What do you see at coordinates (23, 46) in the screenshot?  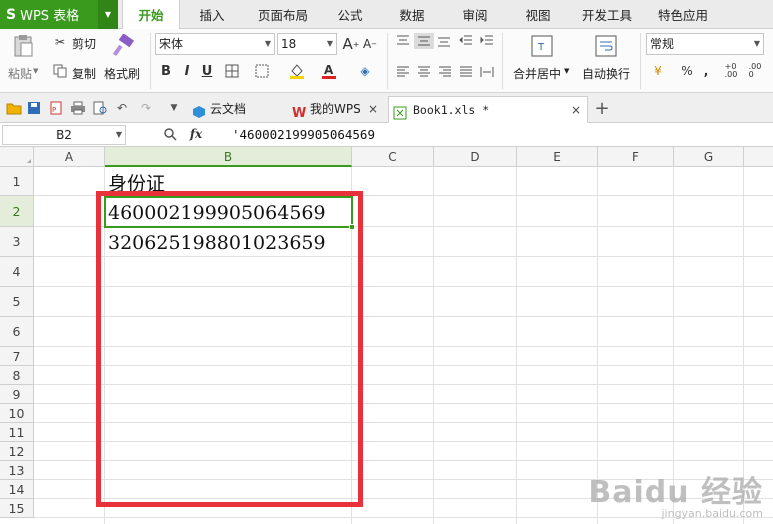 I see `paste-icon` at bounding box center [23, 46].